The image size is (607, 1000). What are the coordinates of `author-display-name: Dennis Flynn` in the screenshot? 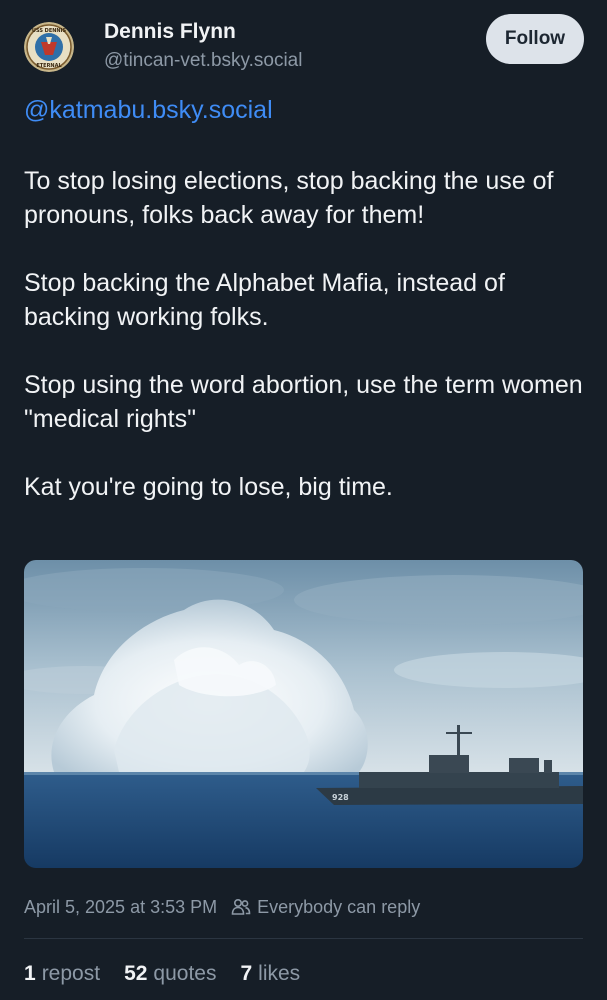 It's located at (170, 32).